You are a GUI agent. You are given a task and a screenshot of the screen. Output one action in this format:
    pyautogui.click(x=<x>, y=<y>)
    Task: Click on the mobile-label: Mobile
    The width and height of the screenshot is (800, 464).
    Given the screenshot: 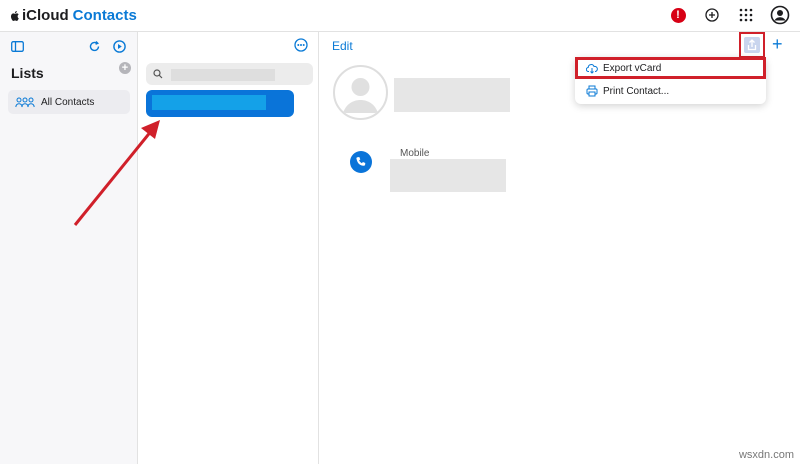 What is the action you would take?
    pyautogui.click(x=415, y=153)
    